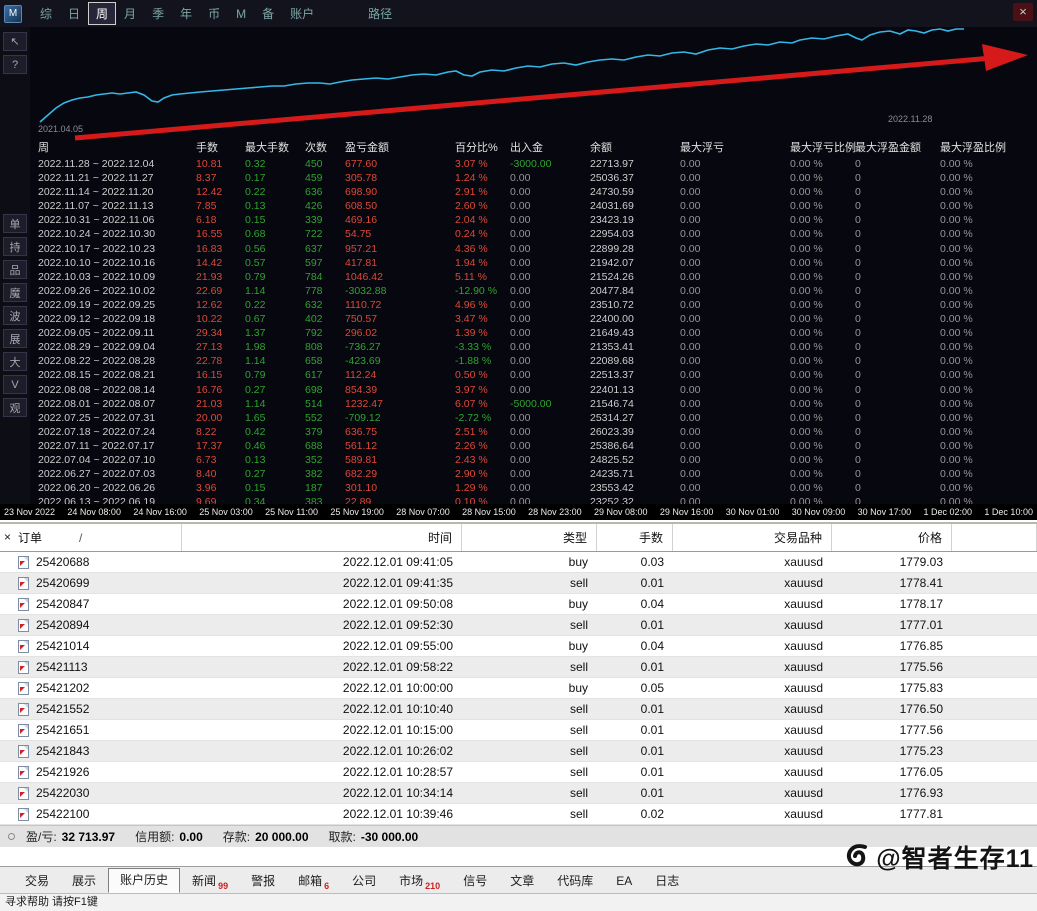 The width and height of the screenshot is (1037, 911). What do you see at coordinates (419, 881) in the screenshot?
I see `tab-market: 市场 210` at bounding box center [419, 881].